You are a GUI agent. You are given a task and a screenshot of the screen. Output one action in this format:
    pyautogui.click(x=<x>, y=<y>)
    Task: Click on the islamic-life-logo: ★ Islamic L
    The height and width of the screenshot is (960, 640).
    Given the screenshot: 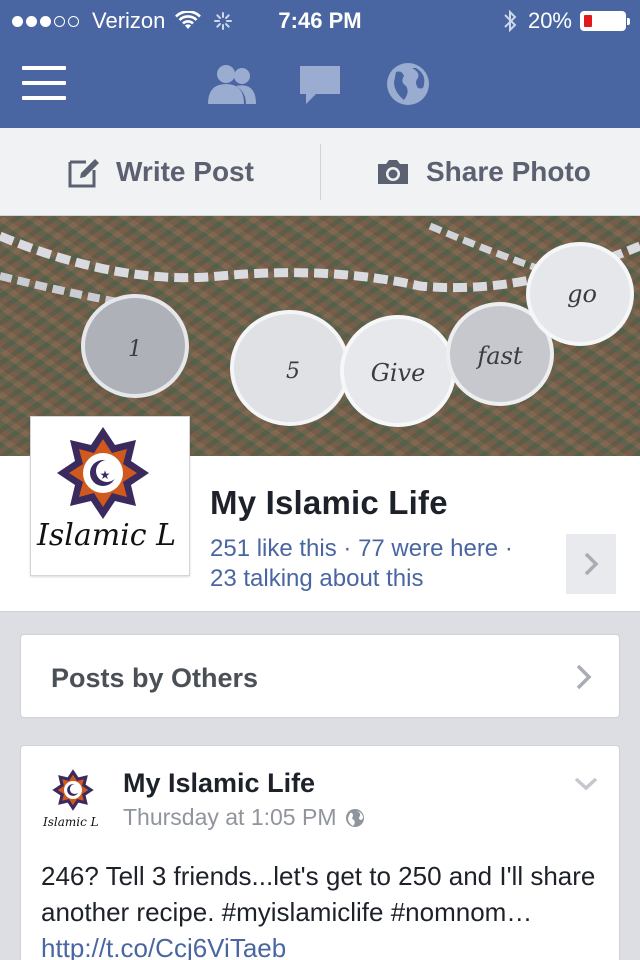 What is the action you would take?
    pyautogui.click(x=106, y=490)
    